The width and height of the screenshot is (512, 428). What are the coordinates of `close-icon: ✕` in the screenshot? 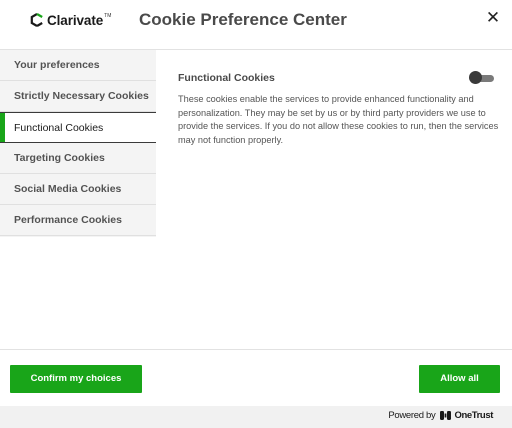 It's located at (493, 18).